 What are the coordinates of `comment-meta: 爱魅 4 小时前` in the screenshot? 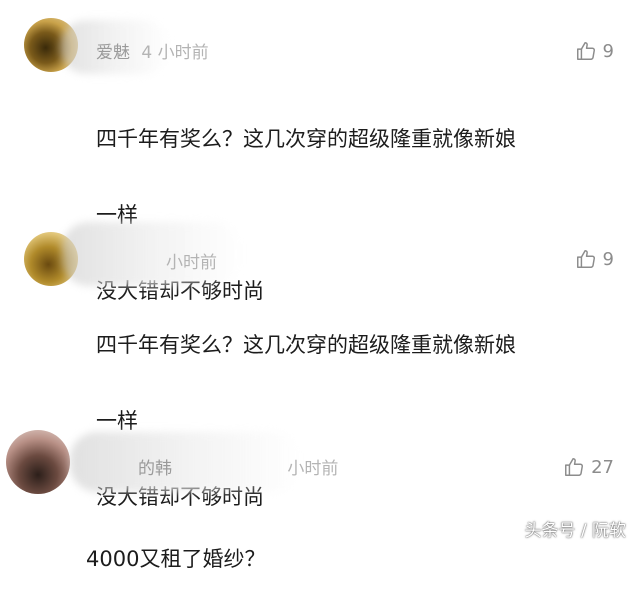 It's located at (152, 50).